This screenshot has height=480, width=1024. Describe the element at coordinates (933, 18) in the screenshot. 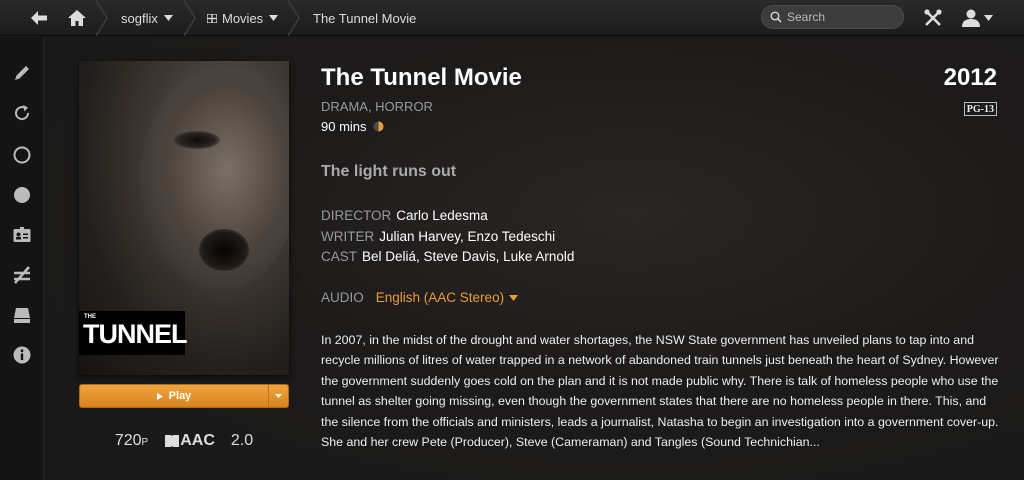

I see `settings-tools-icon` at that location.